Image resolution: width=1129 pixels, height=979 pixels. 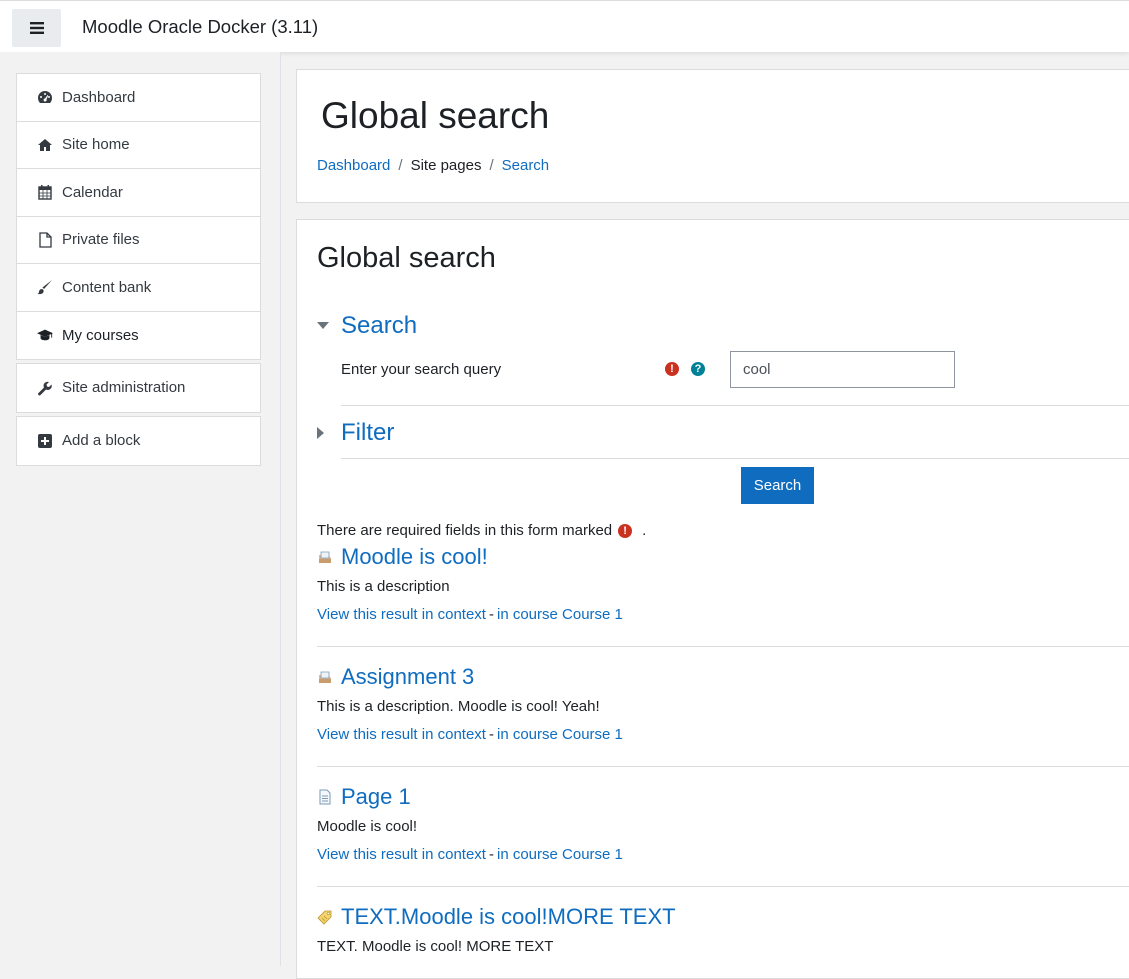 What do you see at coordinates (329, 433) in the screenshot?
I see `caret-right-icon` at bounding box center [329, 433].